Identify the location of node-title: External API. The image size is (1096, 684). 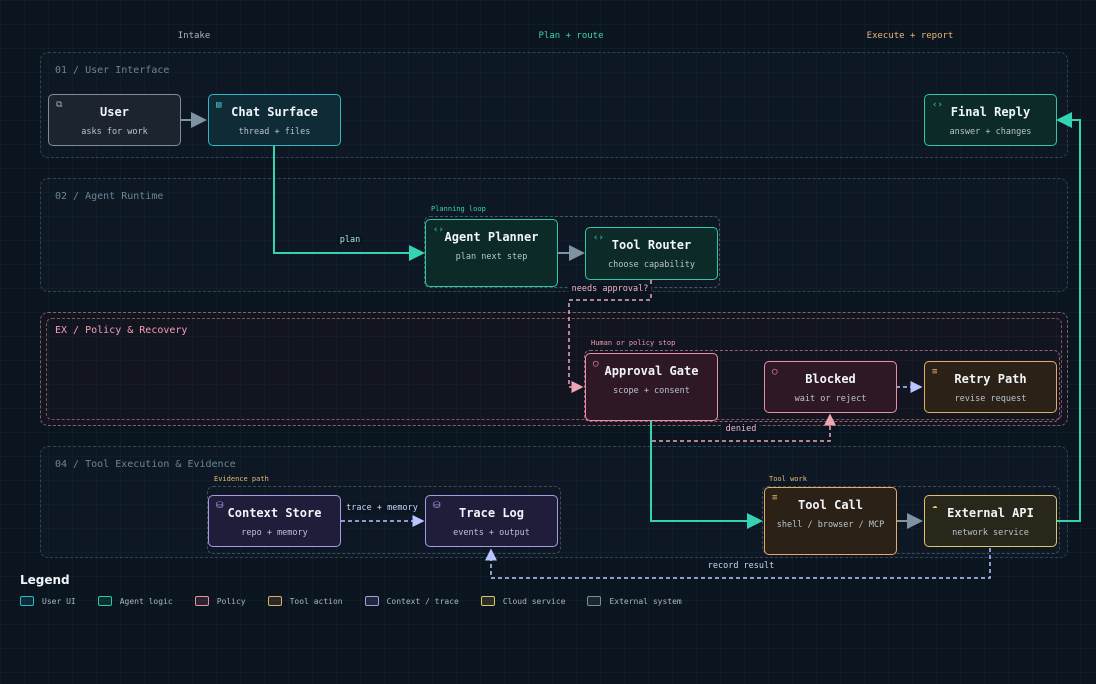
(990, 513).